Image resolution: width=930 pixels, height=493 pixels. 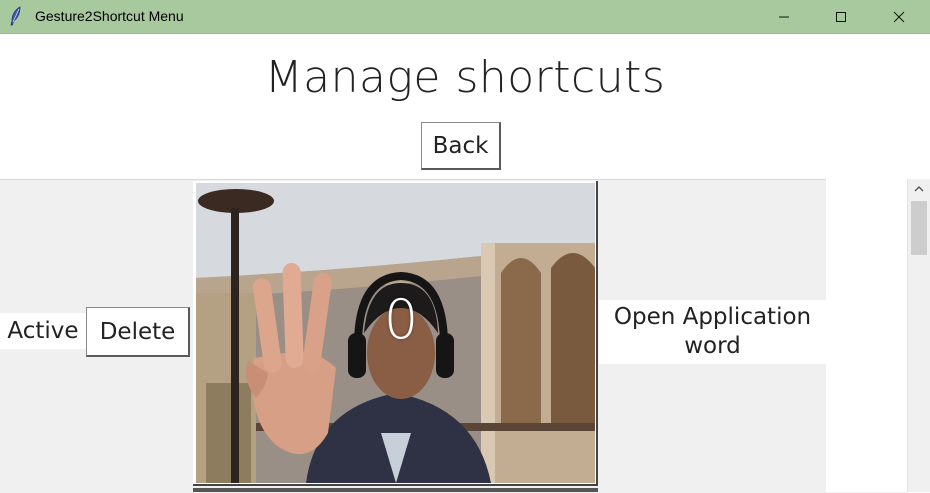 I want to click on list-right-panel, so click(x=866, y=335).